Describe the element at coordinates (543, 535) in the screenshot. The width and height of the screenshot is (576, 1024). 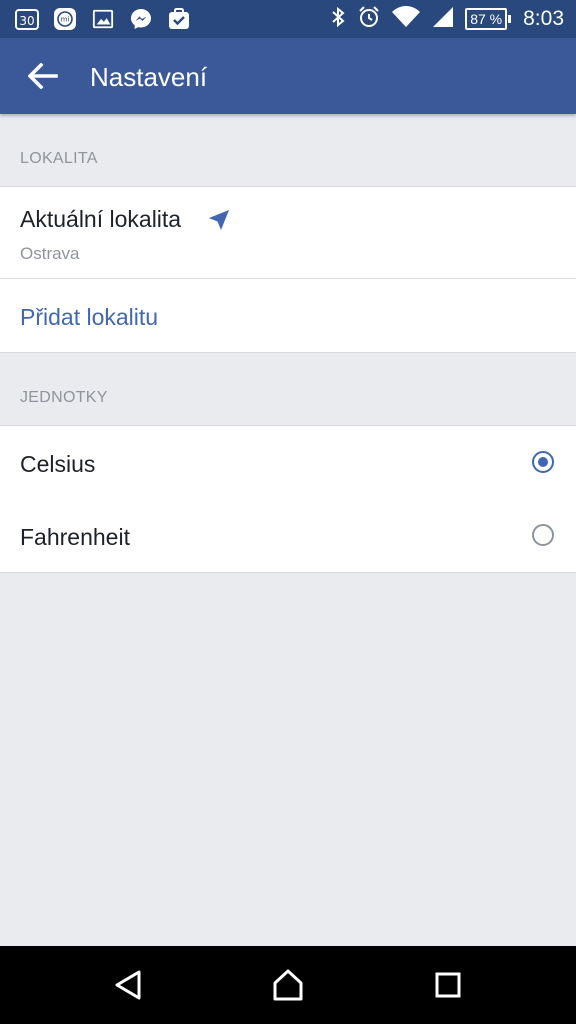
I see `fahrenheit-radio` at that location.